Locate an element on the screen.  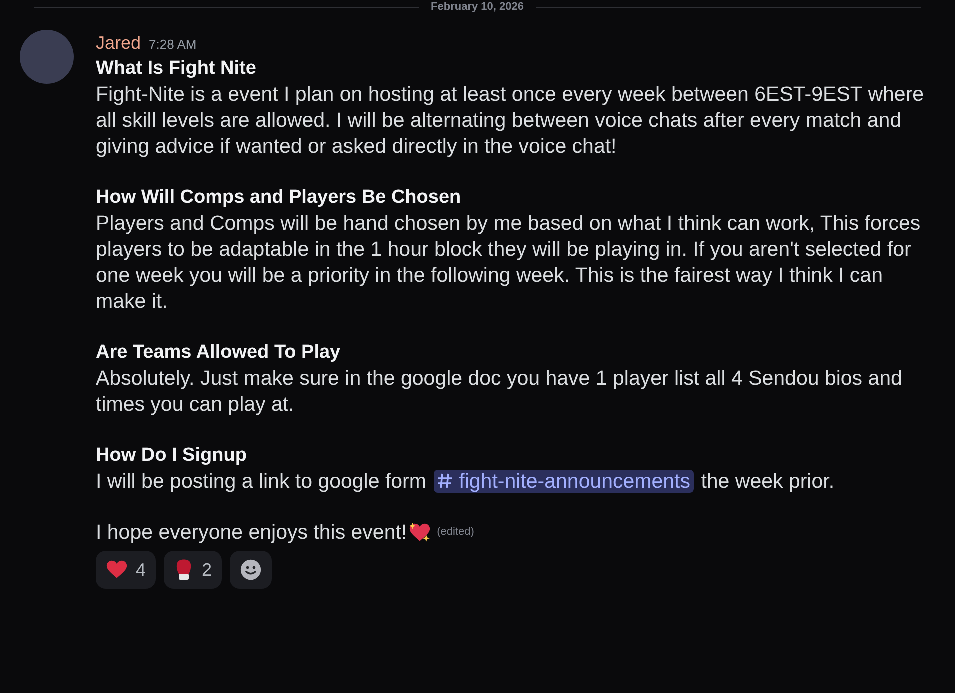
channel-mention-link: fight-nite-announcements is located at coordinates (564, 481).